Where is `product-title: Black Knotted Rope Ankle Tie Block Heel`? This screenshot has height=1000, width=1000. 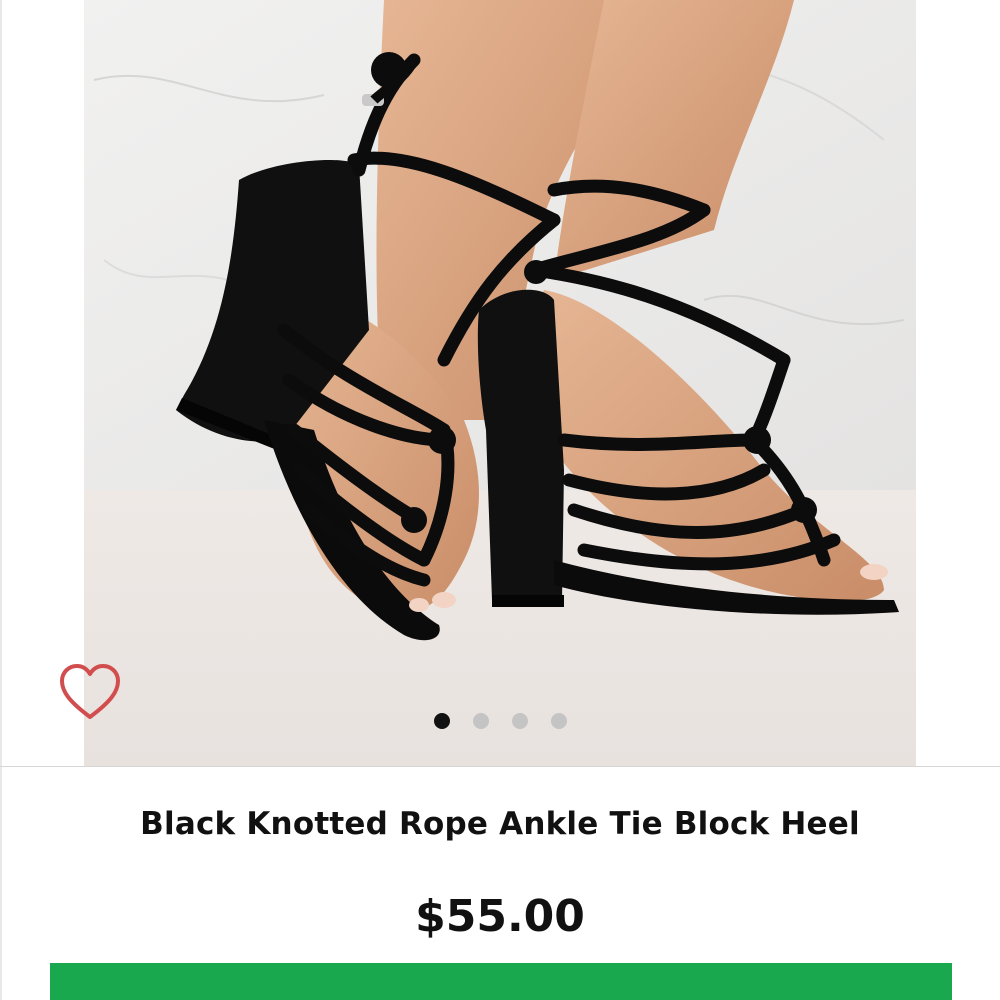
product-title: Black Knotted Rope Ankle Tie Block Heel is located at coordinates (500, 824).